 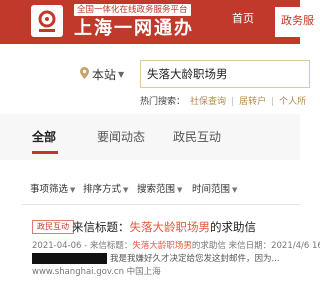 I want to click on redacted-block, so click(x=69, y=258).